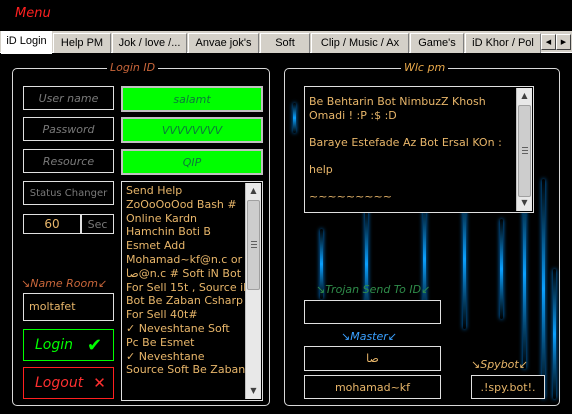 The image size is (572, 414). I want to click on status-changer-label: Status Changer, so click(68, 193).